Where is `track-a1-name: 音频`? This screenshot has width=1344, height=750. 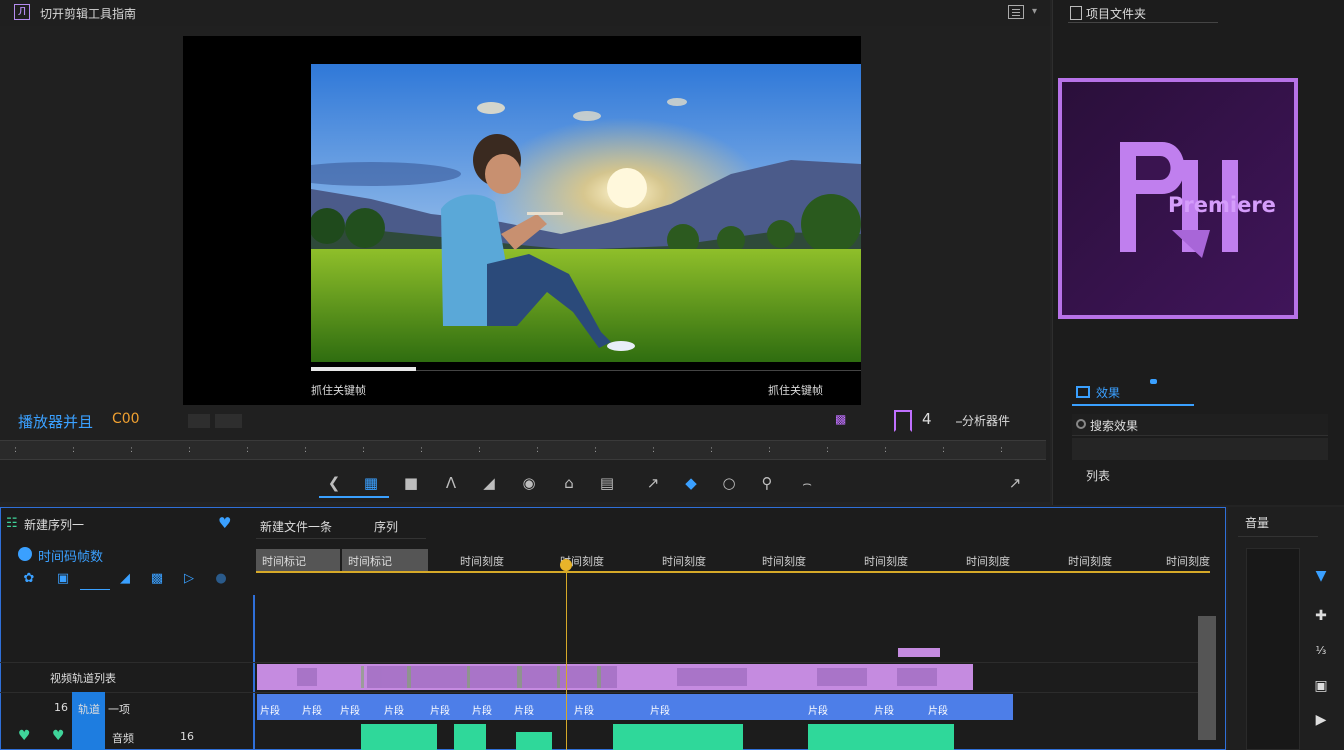 track-a1-name: 音频 is located at coordinates (123, 738).